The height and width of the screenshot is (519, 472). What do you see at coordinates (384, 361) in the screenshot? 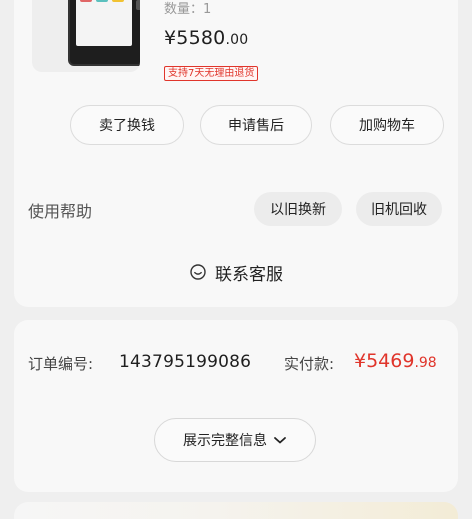
I see `paid-main: ¥5469` at bounding box center [384, 361].